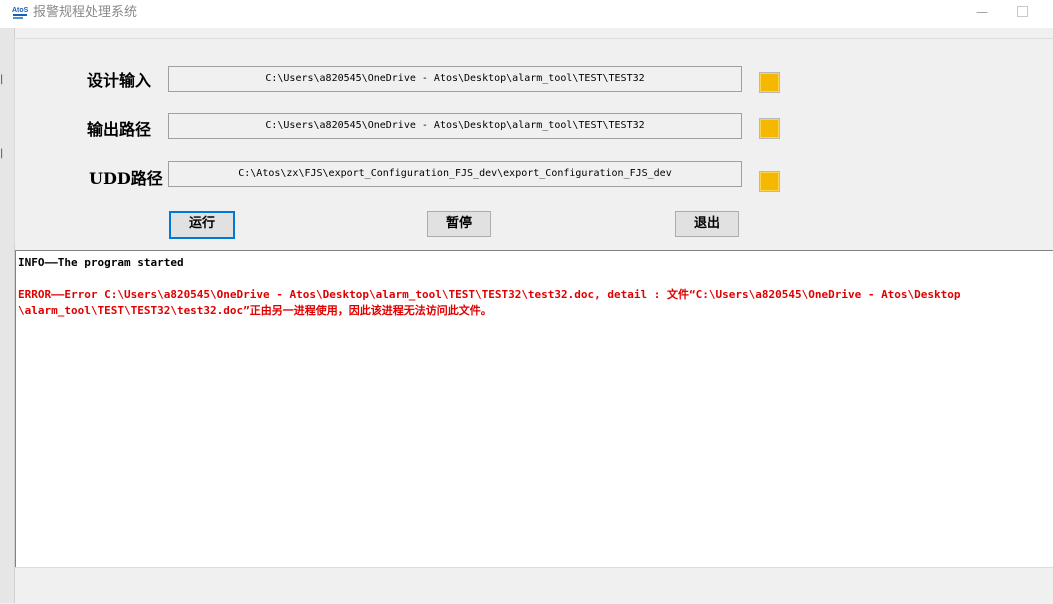 This screenshot has width=1053, height=604. Describe the element at coordinates (769, 82) in the screenshot. I see `design-input-browse-button` at that location.